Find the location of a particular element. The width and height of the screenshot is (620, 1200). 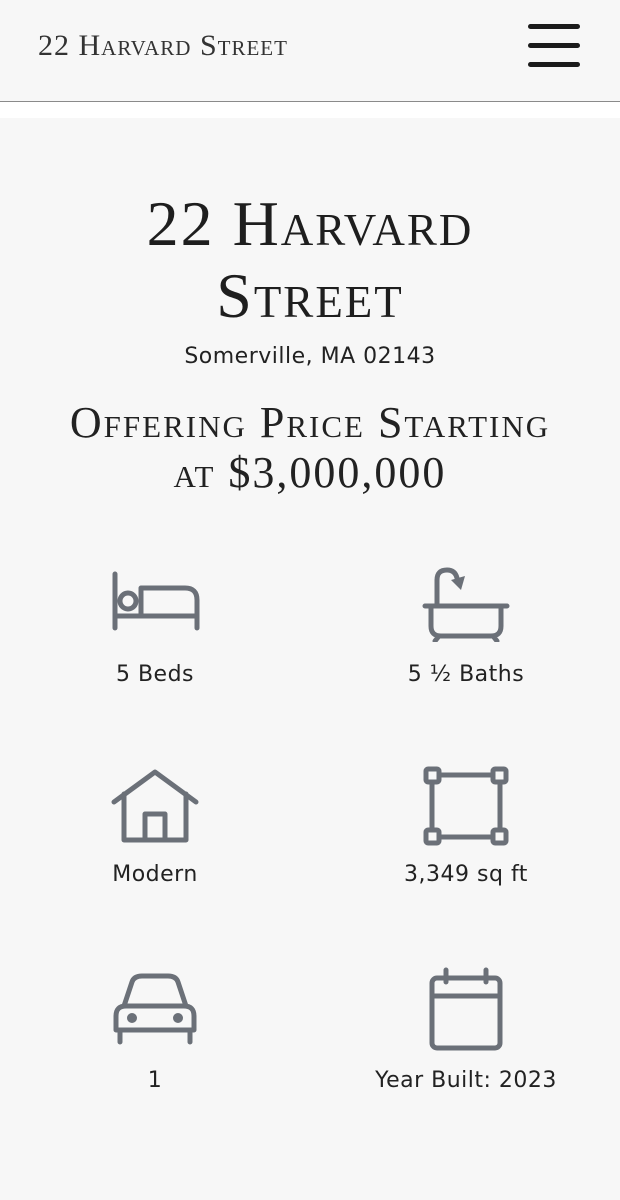

price-line-2: at $3,000,000 is located at coordinates (310, 472).